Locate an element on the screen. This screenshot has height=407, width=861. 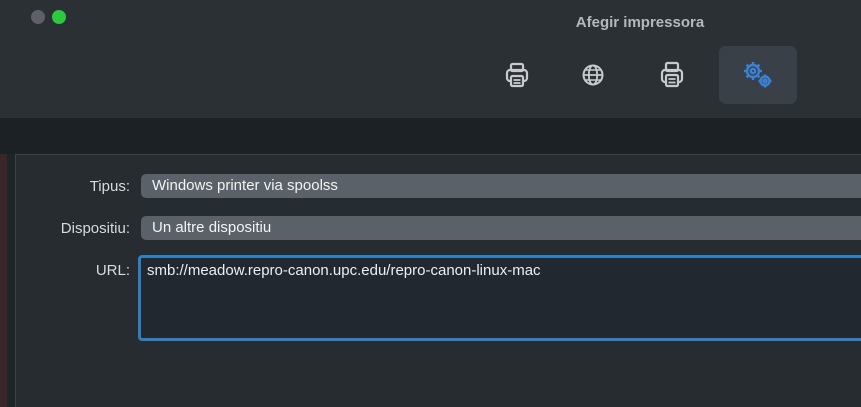
window-control-button is located at coordinates (38, 17).